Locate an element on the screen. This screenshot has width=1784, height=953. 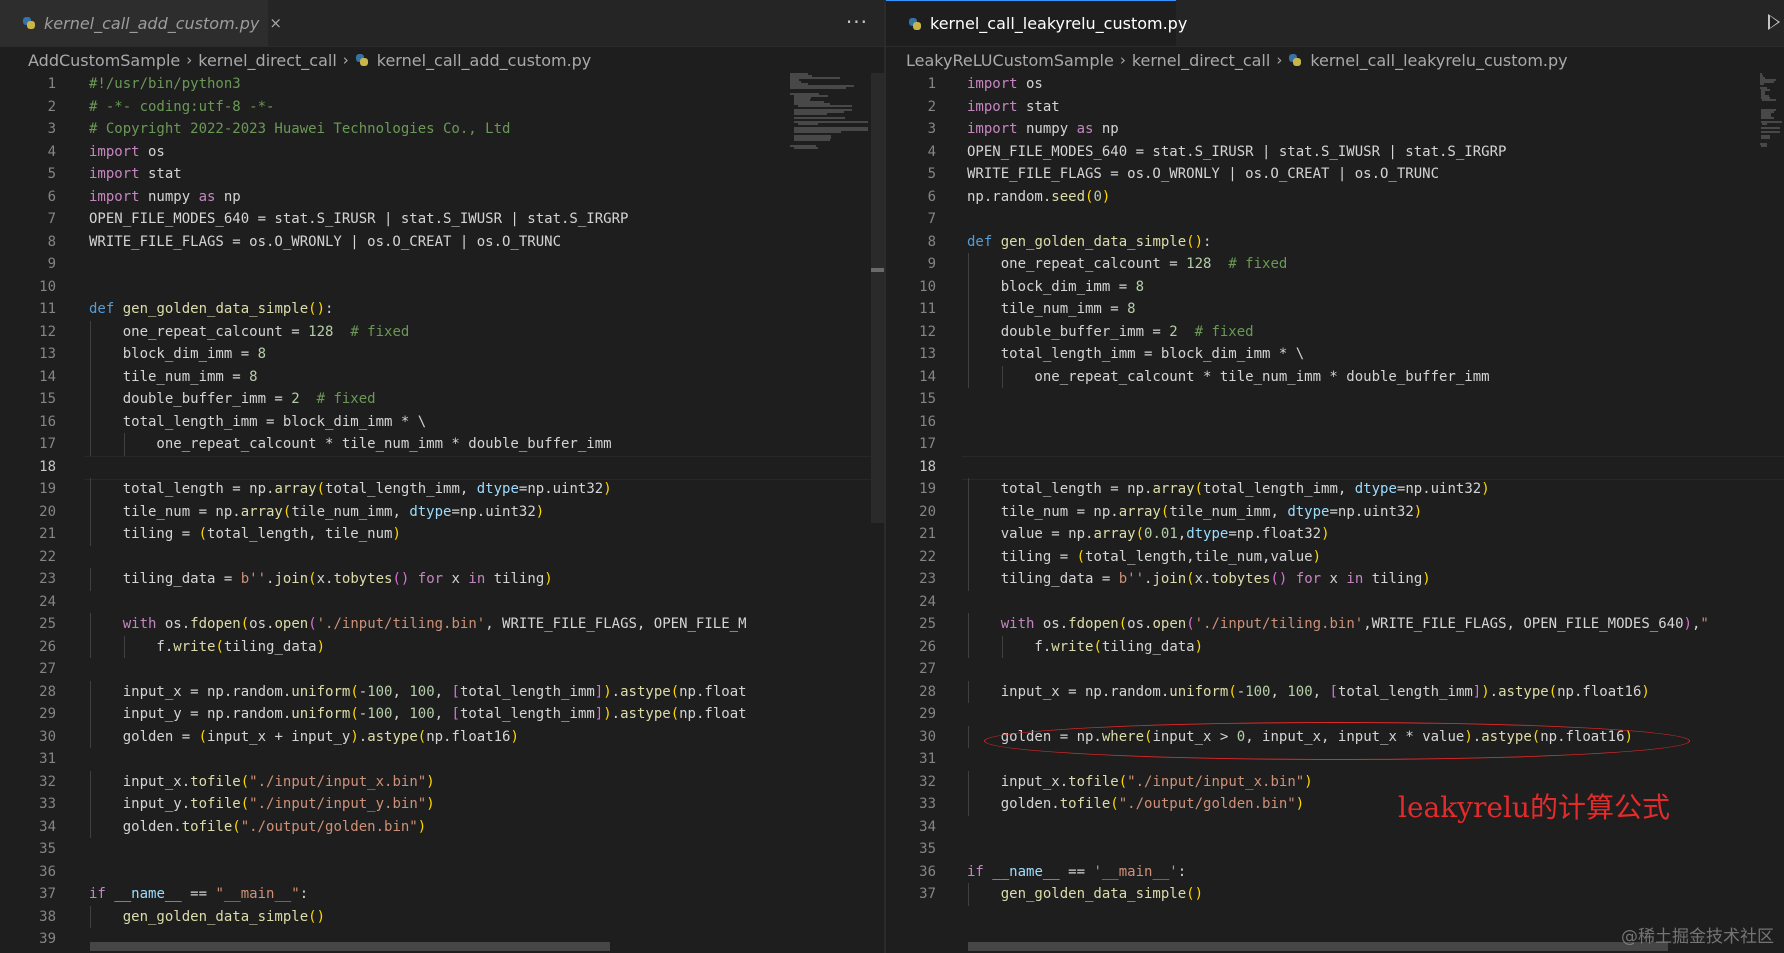
code-line: 2 # -*- coding:utf-8 -*- is located at coordinates (443, 107).